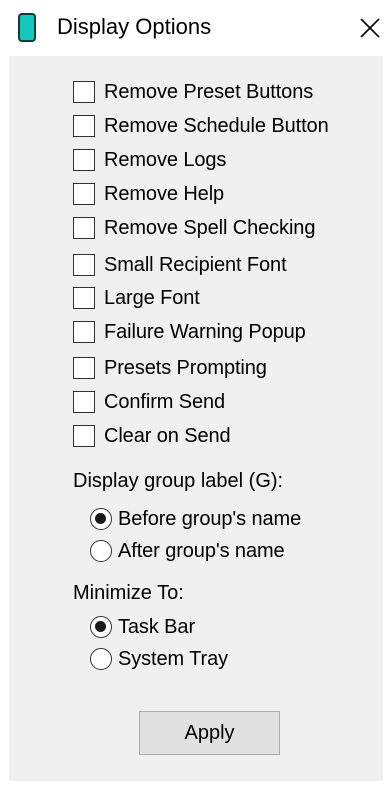  Describe the element at coordinates (157, 627) in the screenshot. I see `option-label: Task Bar` at that location.